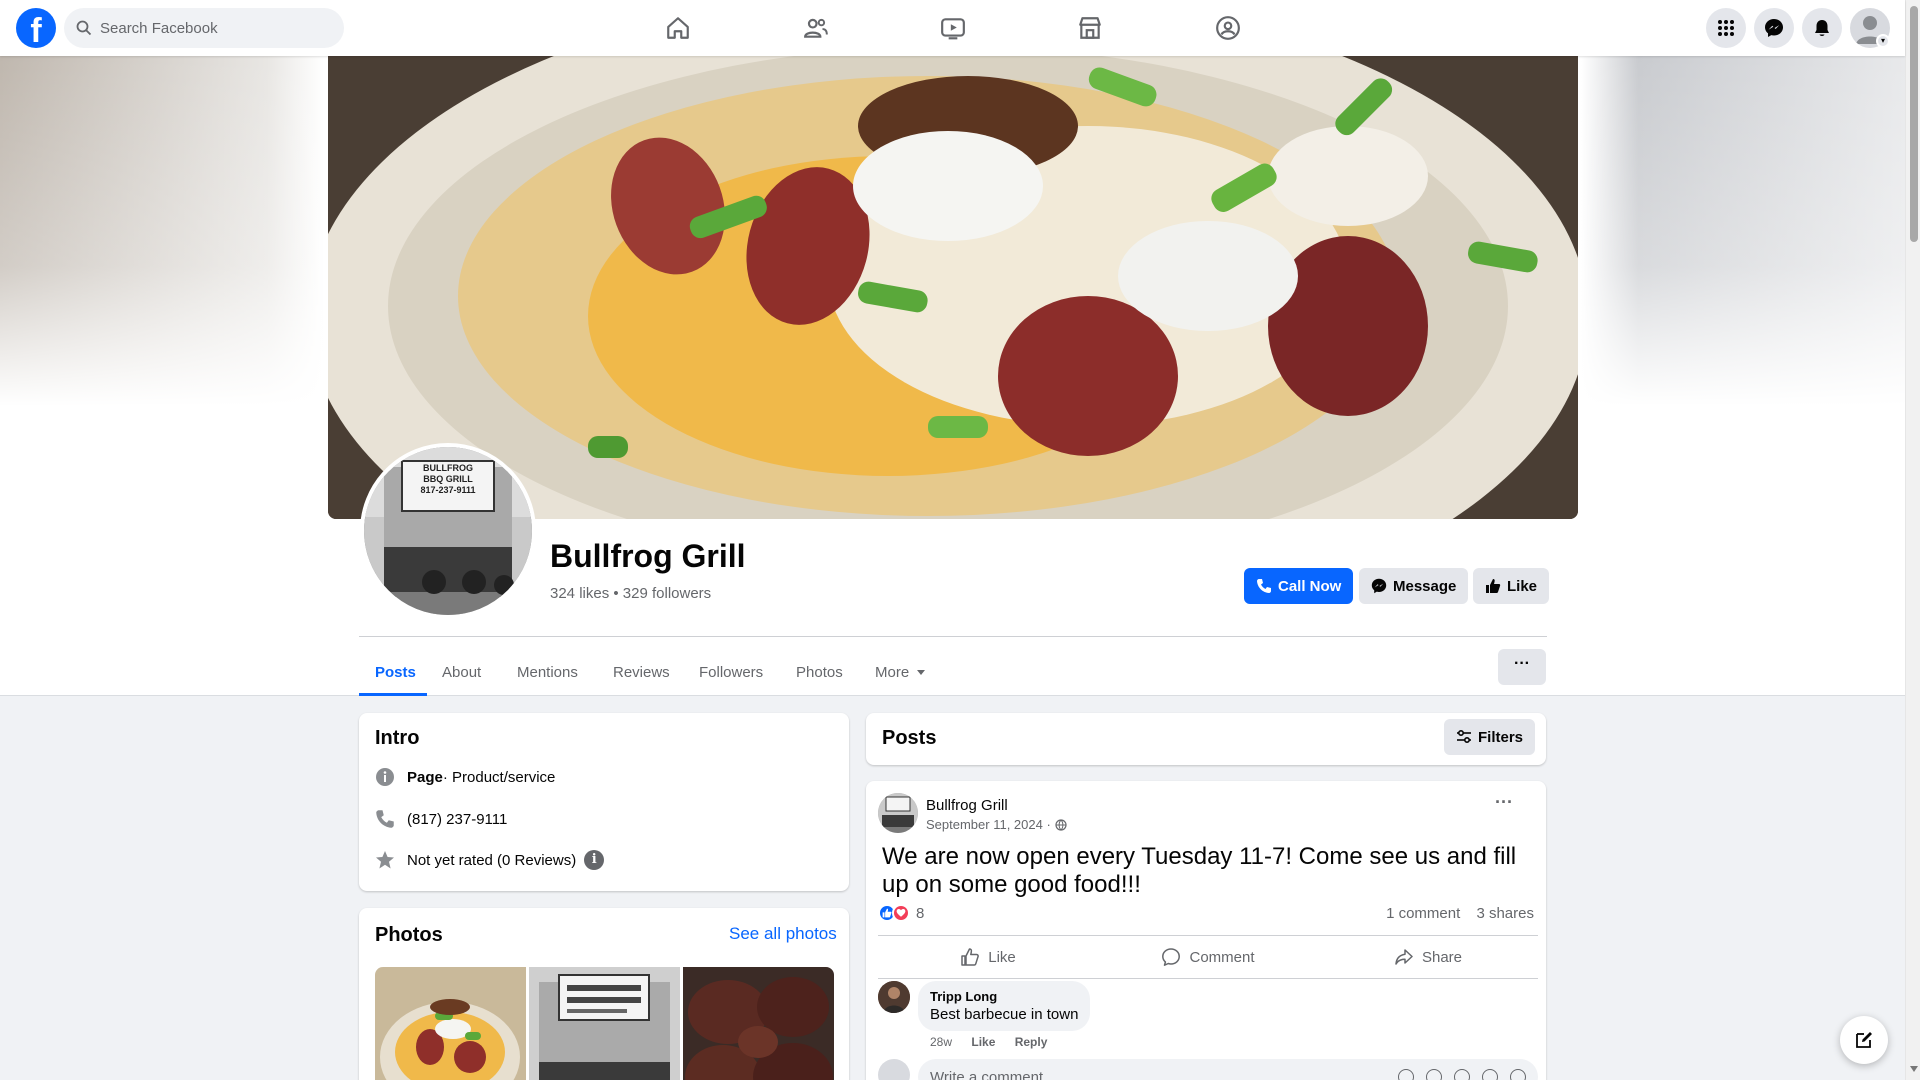  What do you see at coordinates (967, 805) in the screenshot?
I see `post-author-name: Bullfrog Grill` at bounding box center [967, 805].